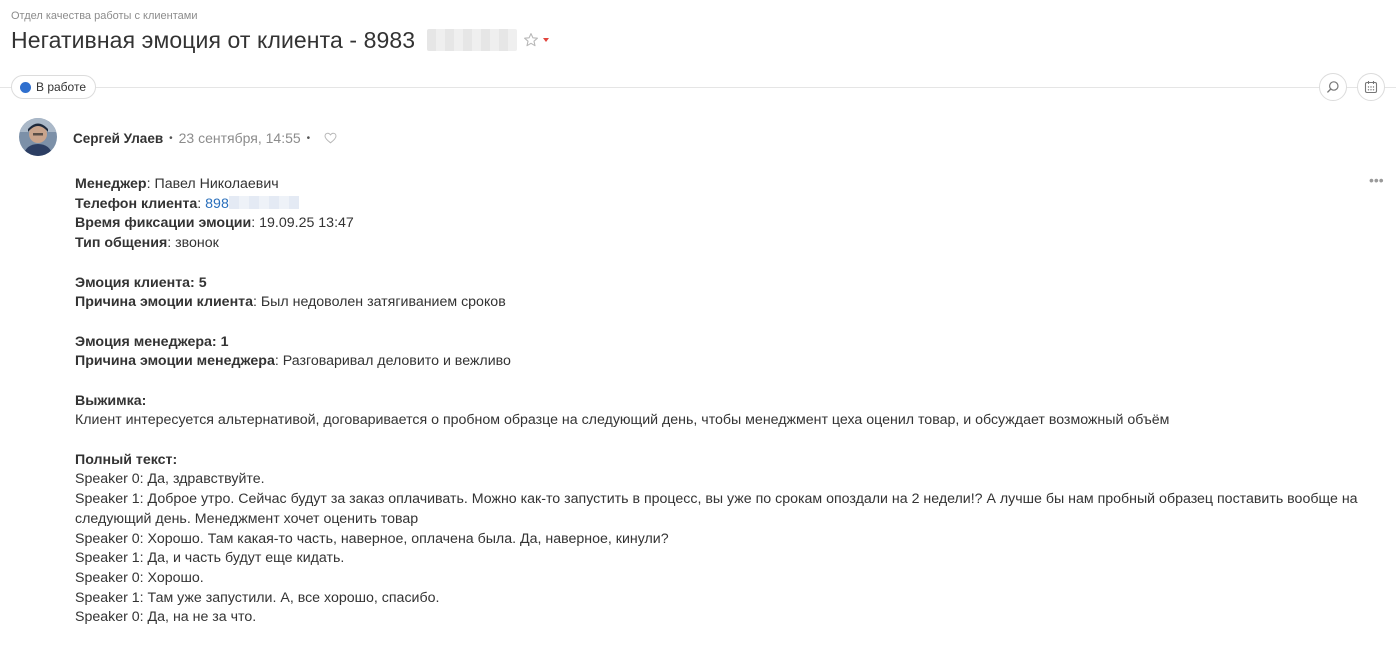 The image size is (1396, 655). I want to click on field-label: Время фиксации эмоции, so click(163, 223).